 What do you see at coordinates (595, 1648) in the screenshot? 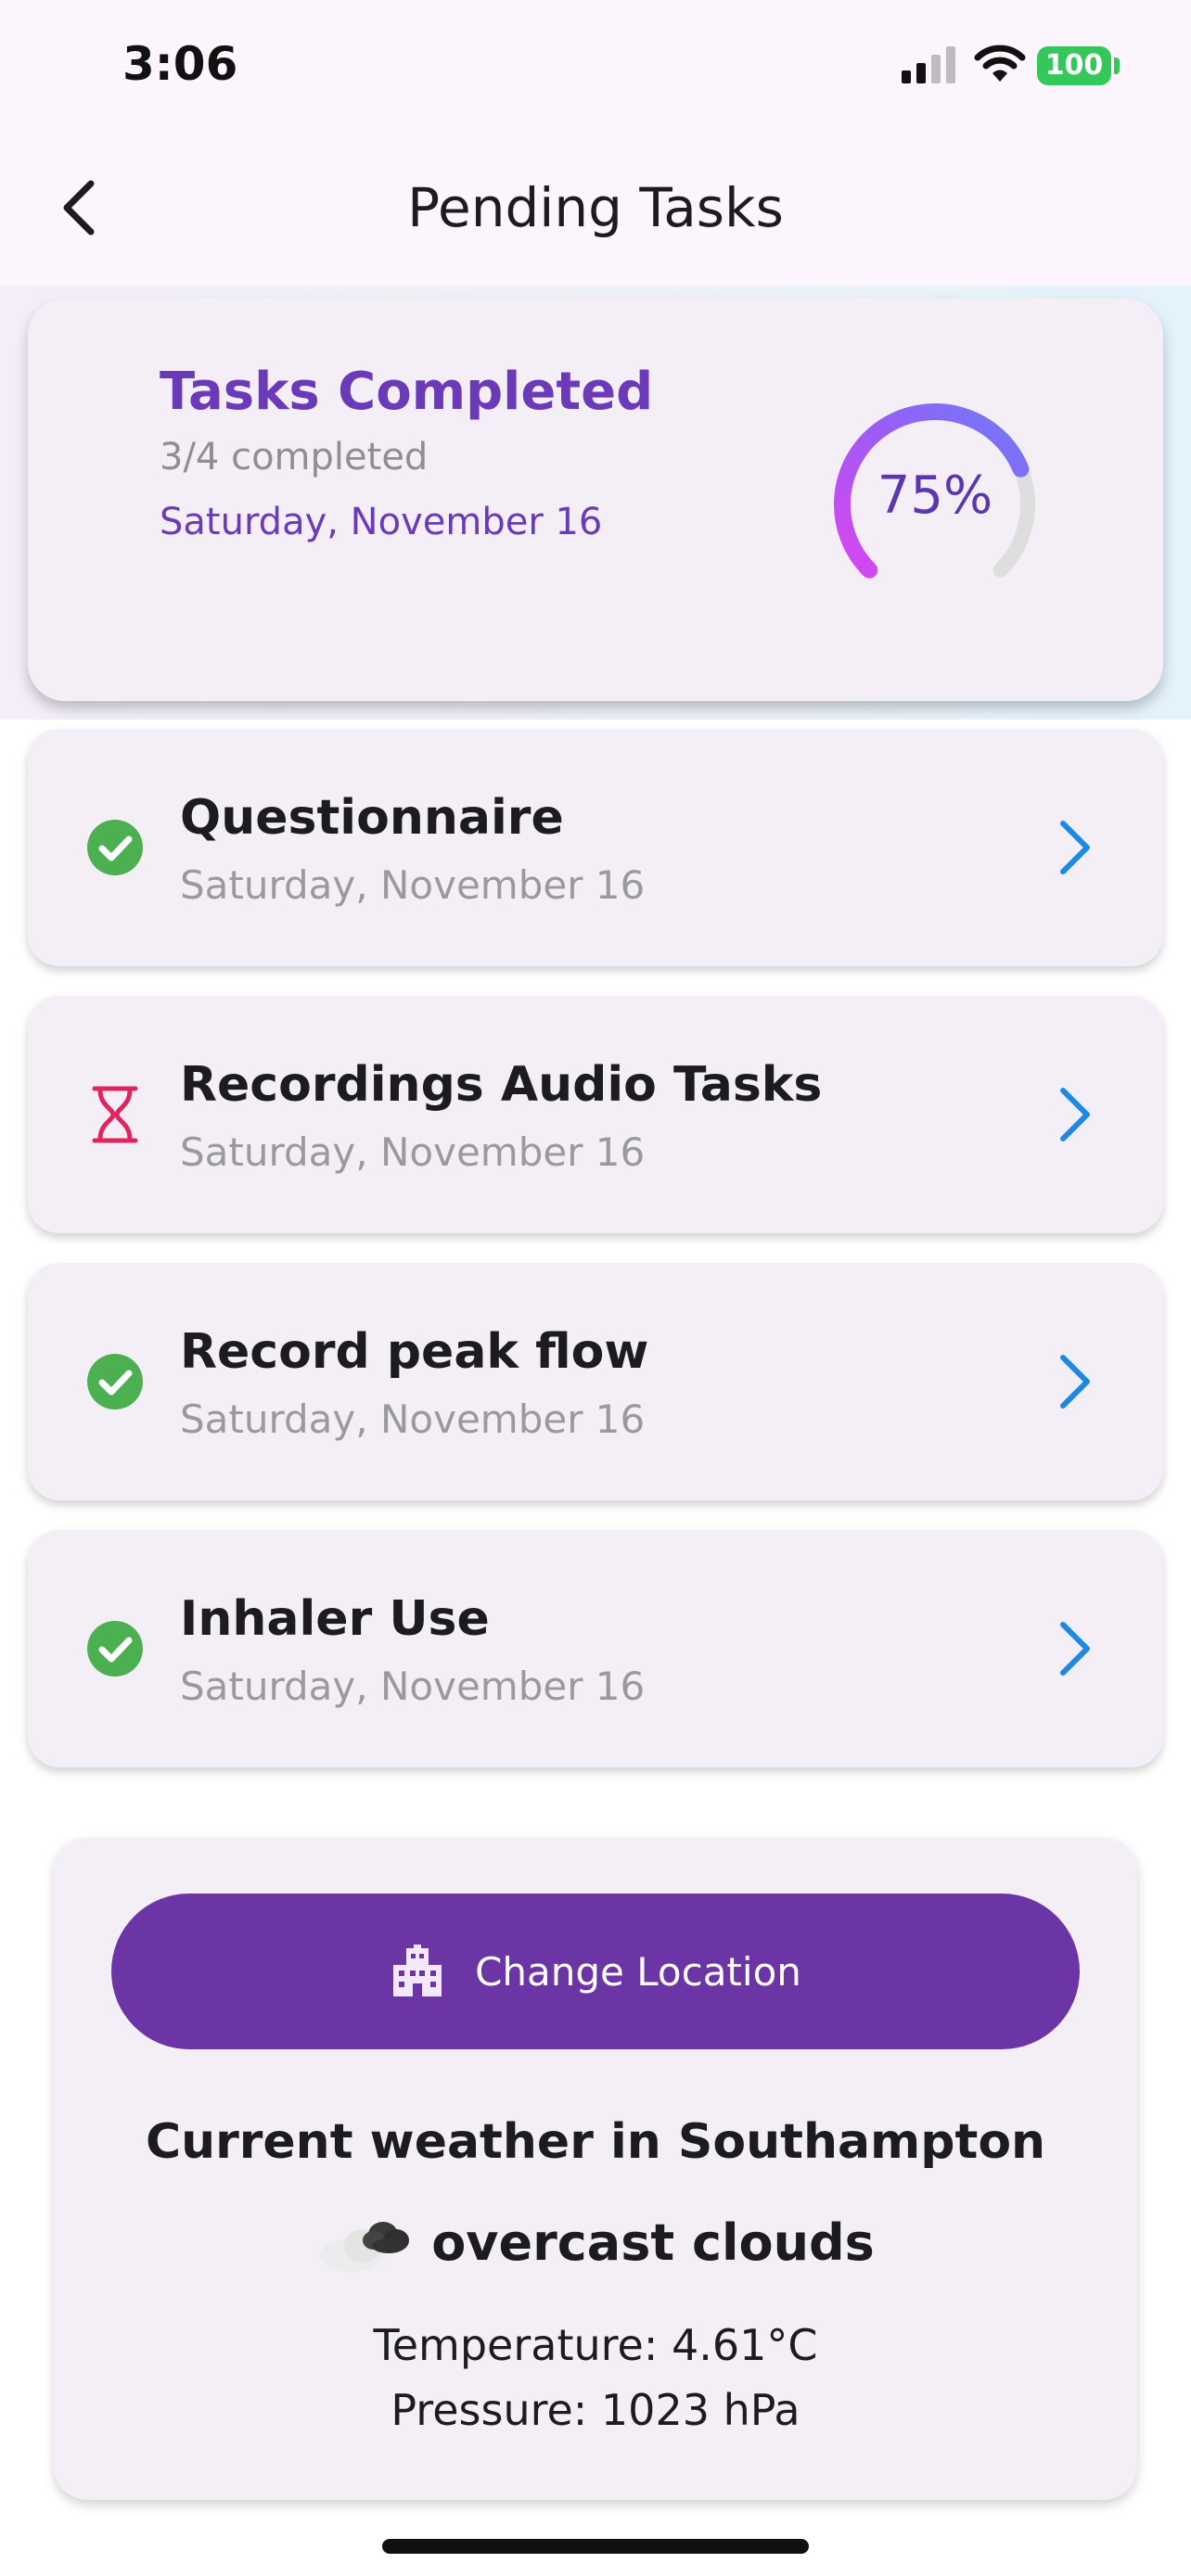
I see `task-card-inhaler-use: Inhaler Use Saturday, November 16` at bounding box center [595, 1648].